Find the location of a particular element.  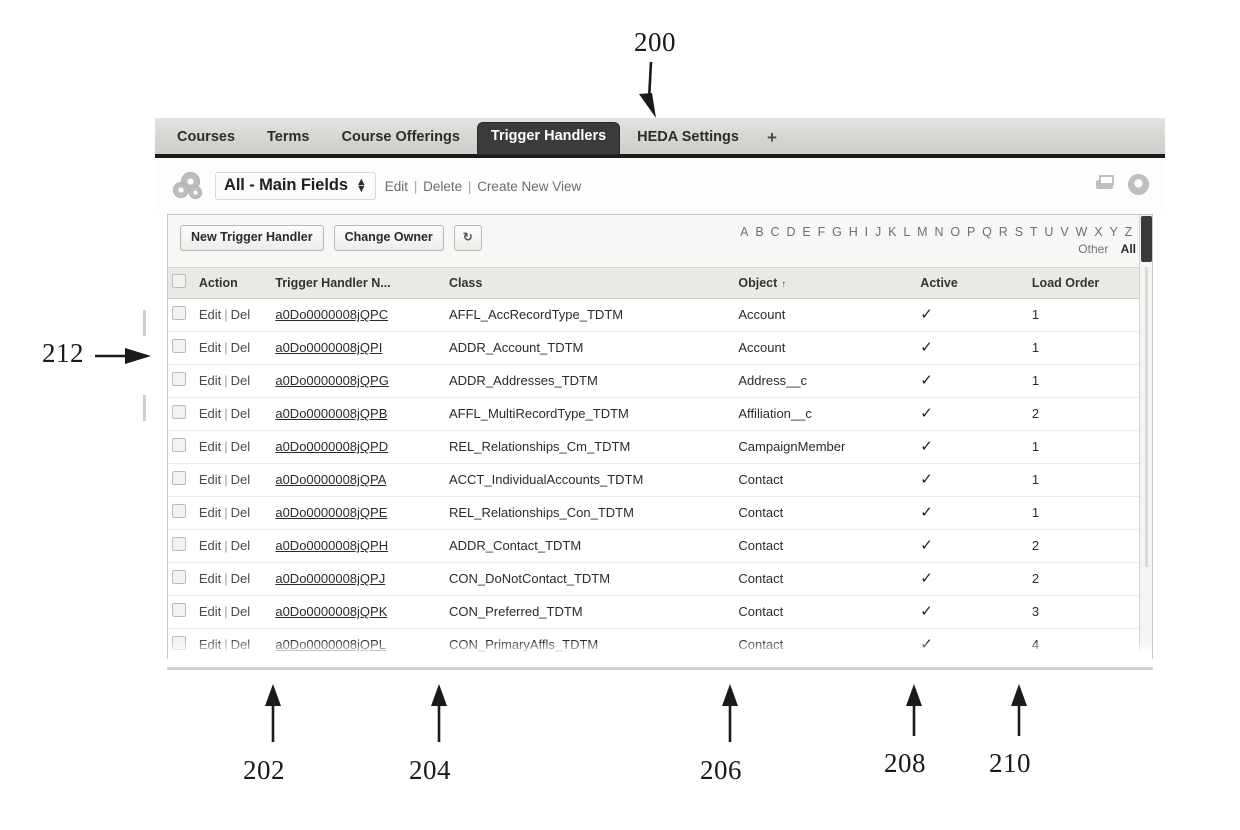

alphabet-letter-Z: Z is located at coordinates (1128, 232).